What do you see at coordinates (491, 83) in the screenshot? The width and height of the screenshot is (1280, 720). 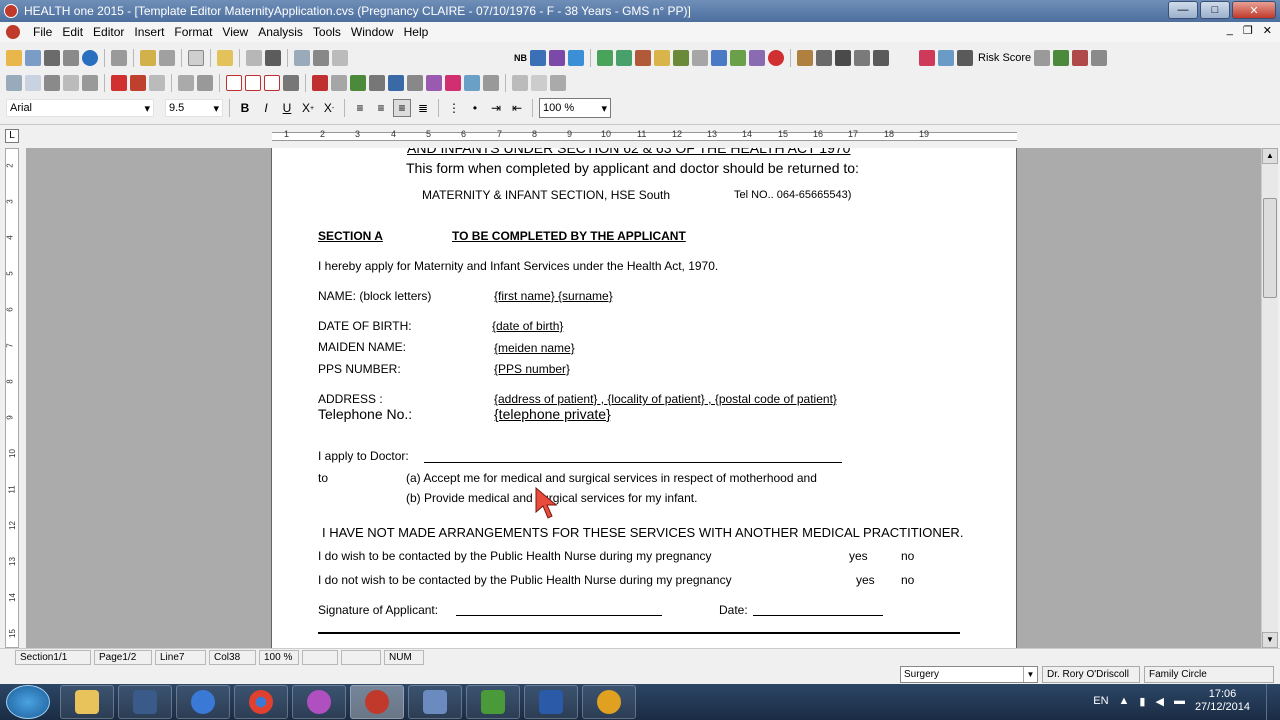 I see `trash-icon` at bounding box center [491, 83].